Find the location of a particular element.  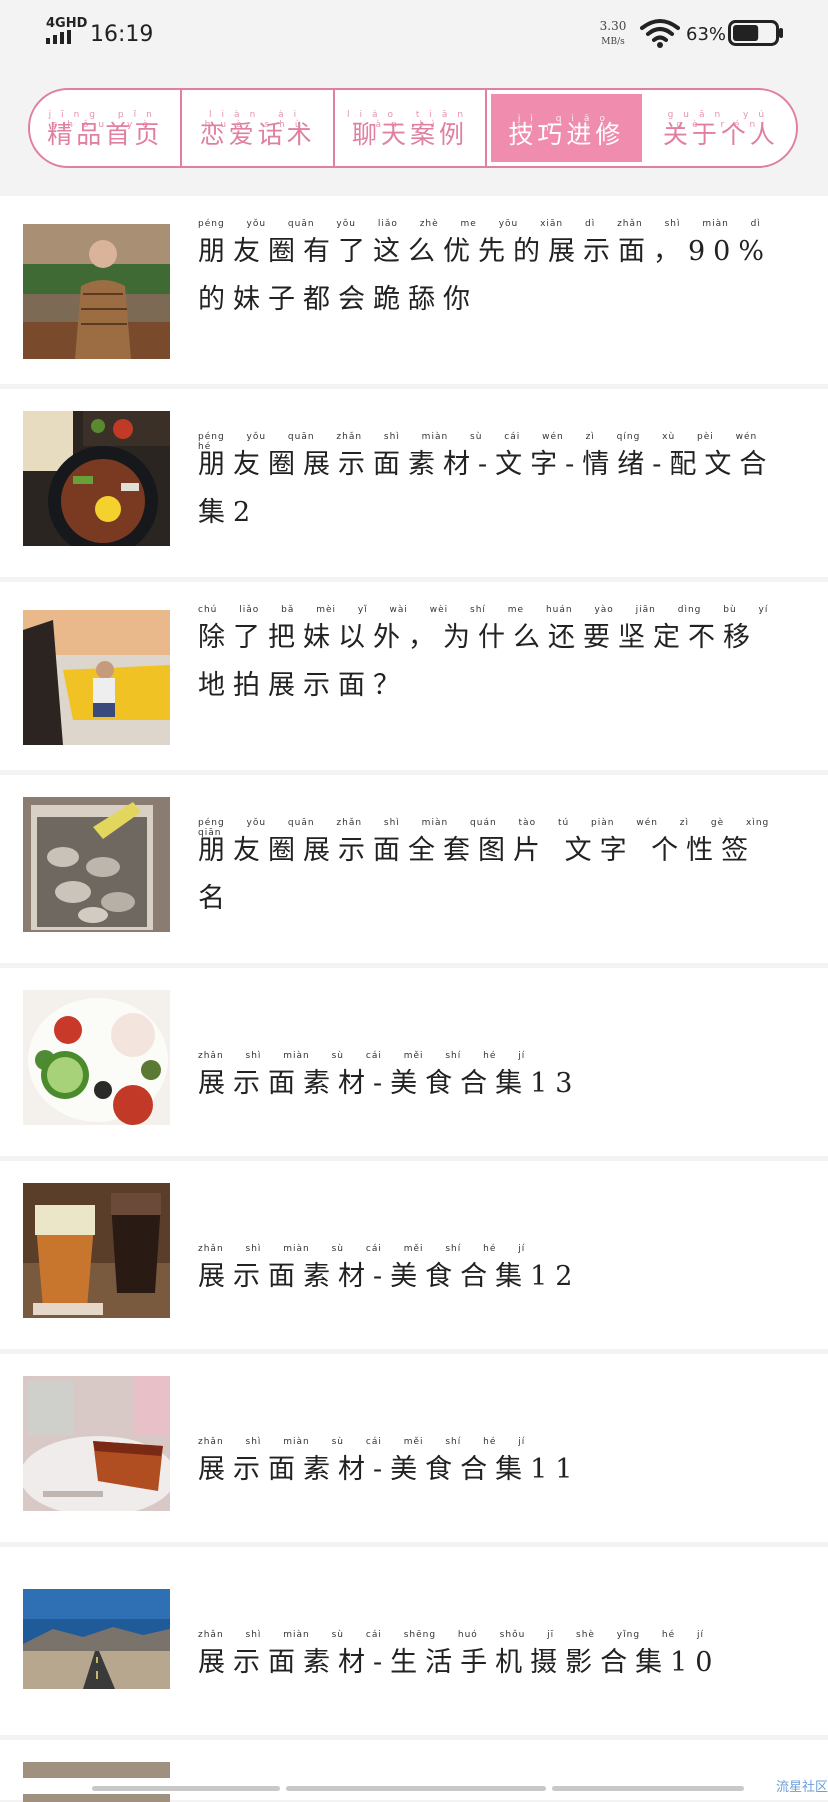

article-title: 除了把妹以外，为什么还要坚定不移地拍展示面？ is located at coordinates (478, 661).